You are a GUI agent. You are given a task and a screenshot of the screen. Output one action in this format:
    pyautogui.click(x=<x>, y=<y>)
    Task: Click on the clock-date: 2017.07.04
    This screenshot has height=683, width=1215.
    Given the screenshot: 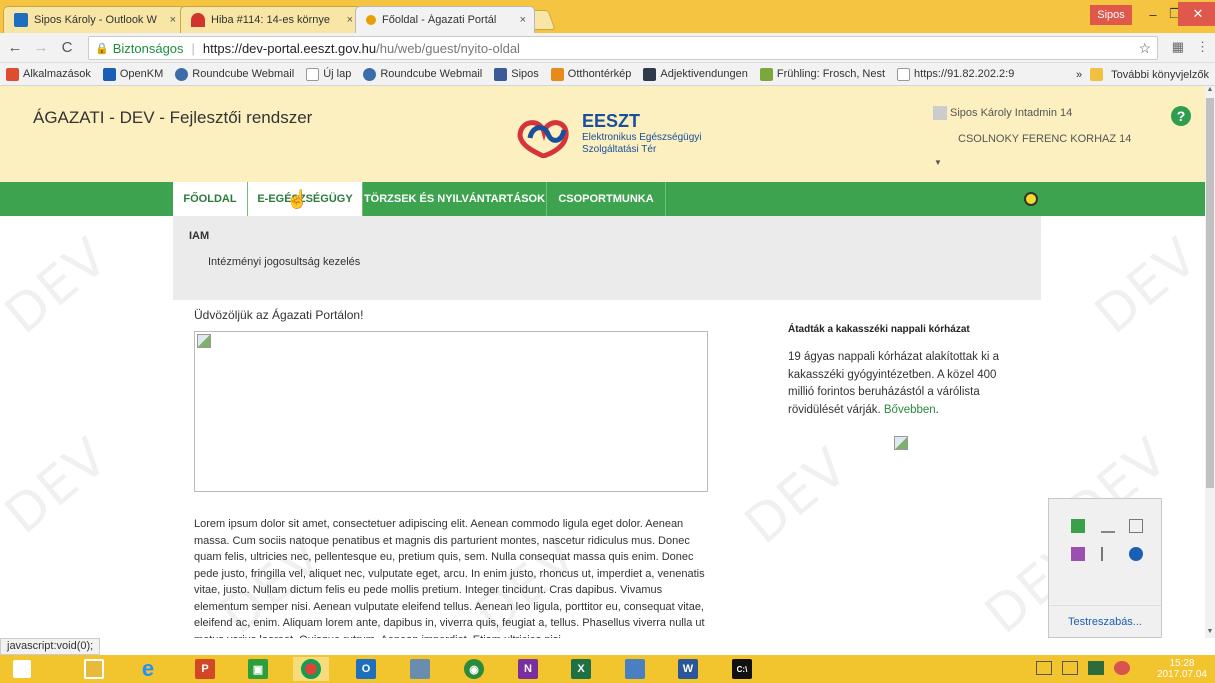 What is the action you would take?
    pyautogui.click(x=1181, y=674)
    